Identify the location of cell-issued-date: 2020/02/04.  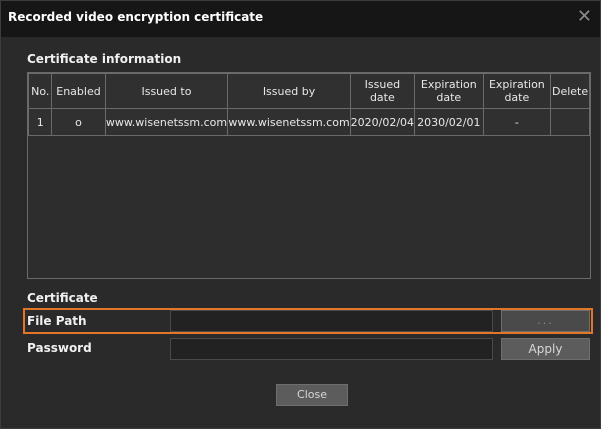
(382, 122).